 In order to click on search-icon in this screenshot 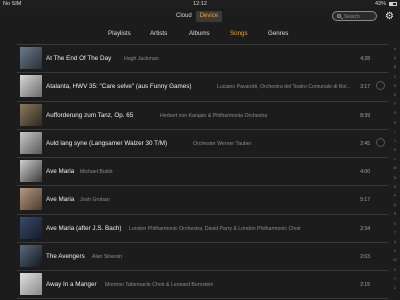, I will do `click(339, 16)`.